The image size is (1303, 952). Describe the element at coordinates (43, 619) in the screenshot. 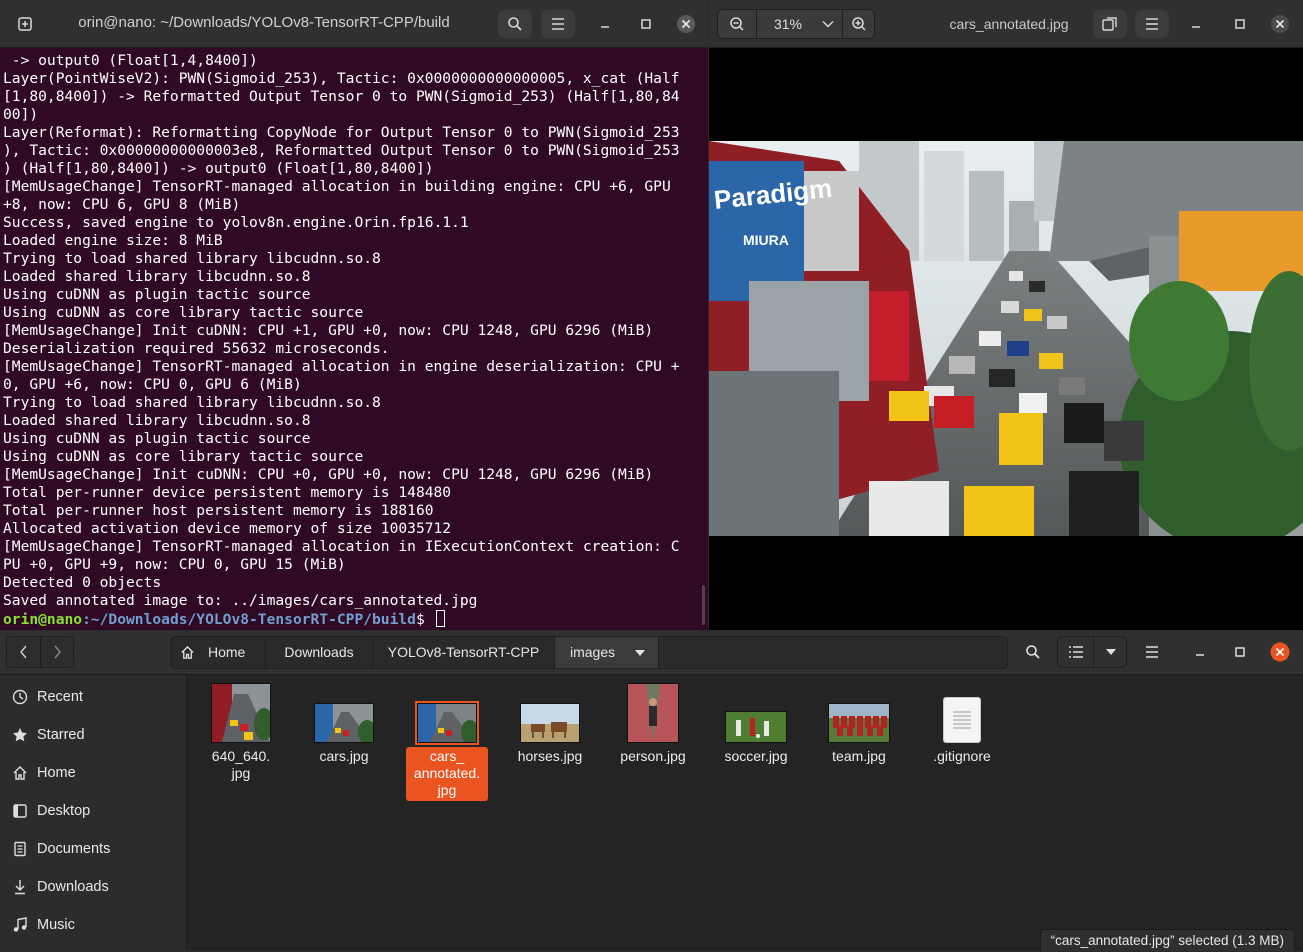

I see `prompt-user: orin@nano` at that location.